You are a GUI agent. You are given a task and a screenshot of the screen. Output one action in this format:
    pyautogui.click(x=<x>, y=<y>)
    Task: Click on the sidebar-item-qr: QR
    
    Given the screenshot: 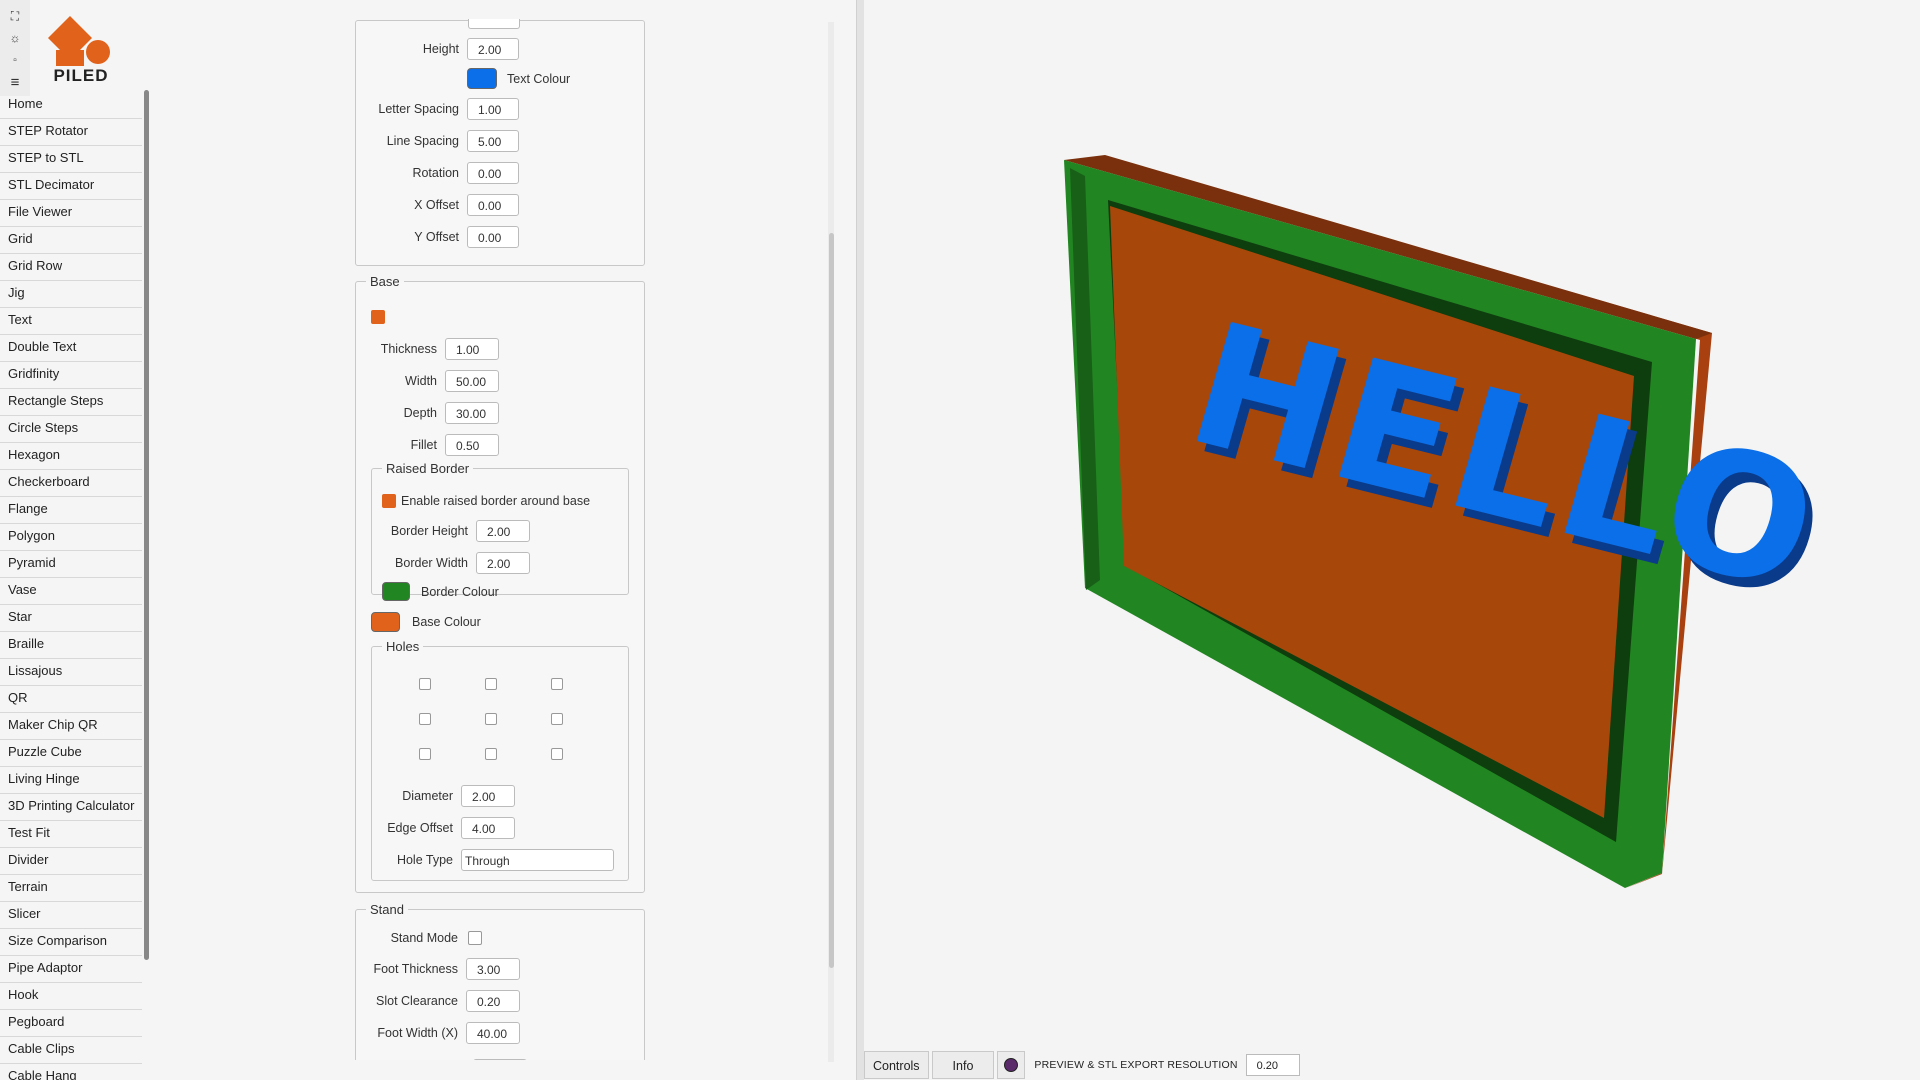 What is the action you would take?
    pyautogui.click(x=71, y=699)
    